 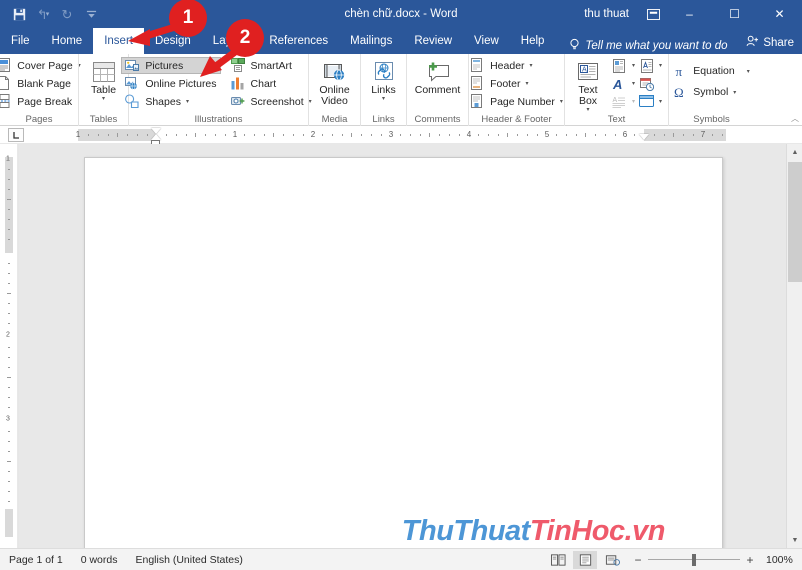 I want to click on pictures-button: Pictures, so click(x=171, y=65).